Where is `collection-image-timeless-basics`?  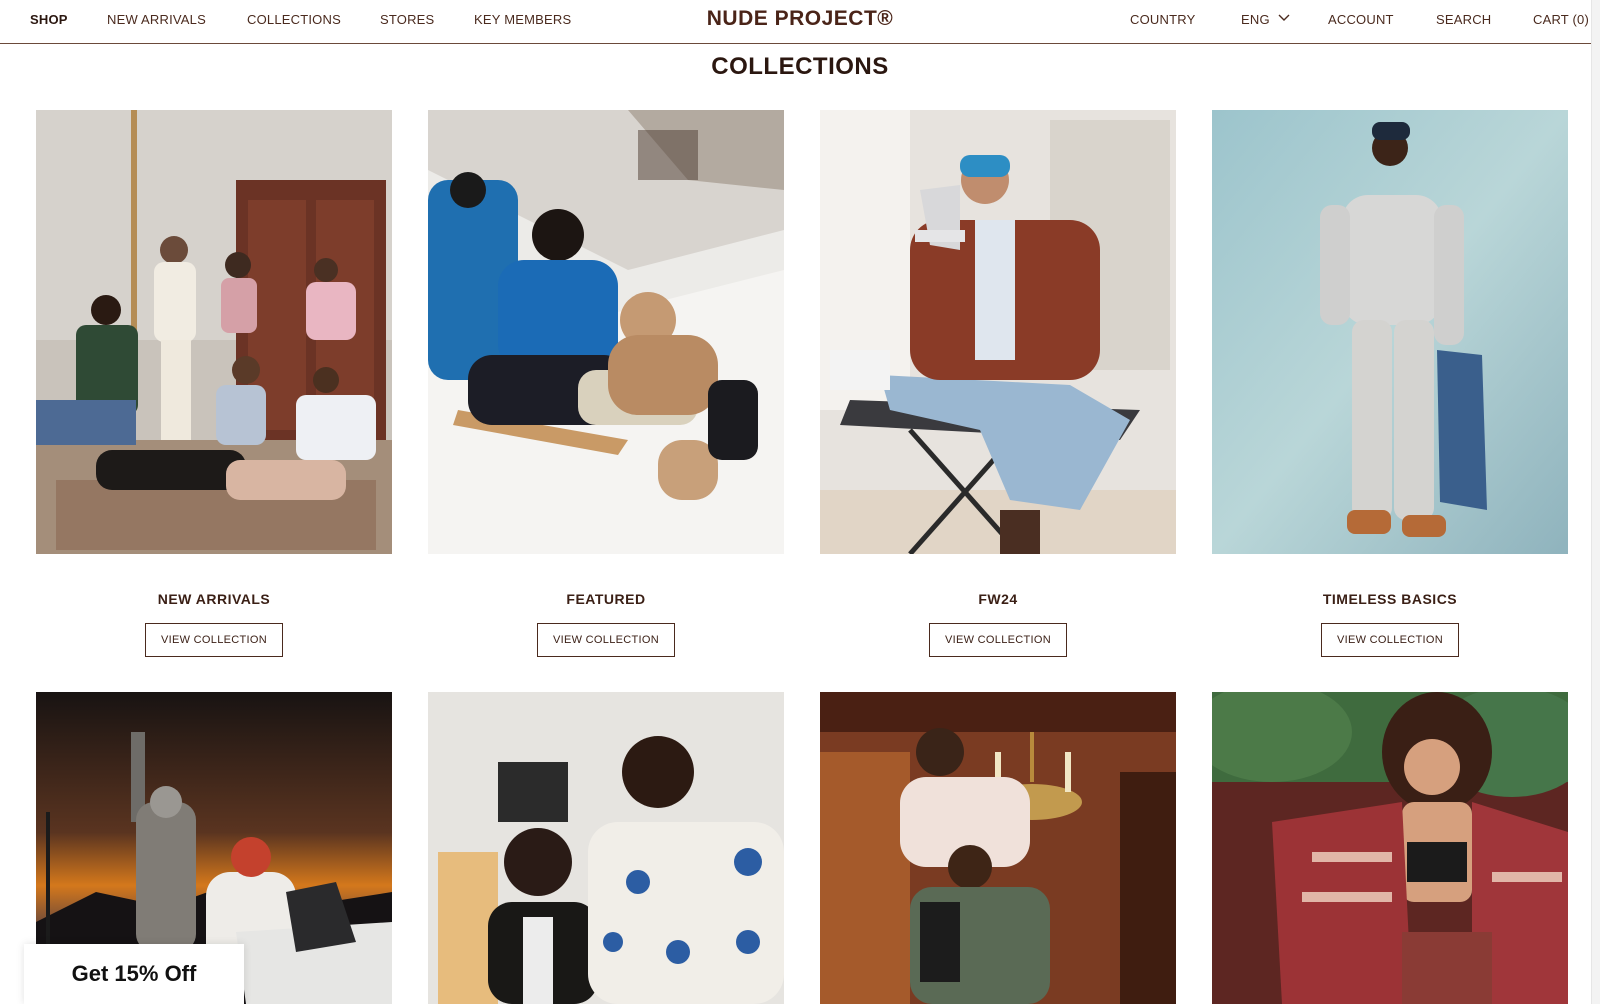
collection-image-timeless-basics is located at coordinates (1390, 332).